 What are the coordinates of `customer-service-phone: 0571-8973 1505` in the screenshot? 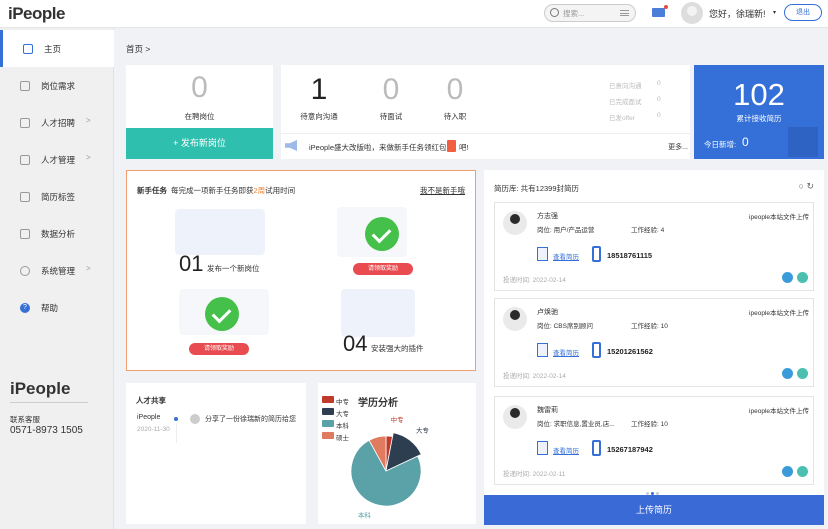 It's located at (46, 430).